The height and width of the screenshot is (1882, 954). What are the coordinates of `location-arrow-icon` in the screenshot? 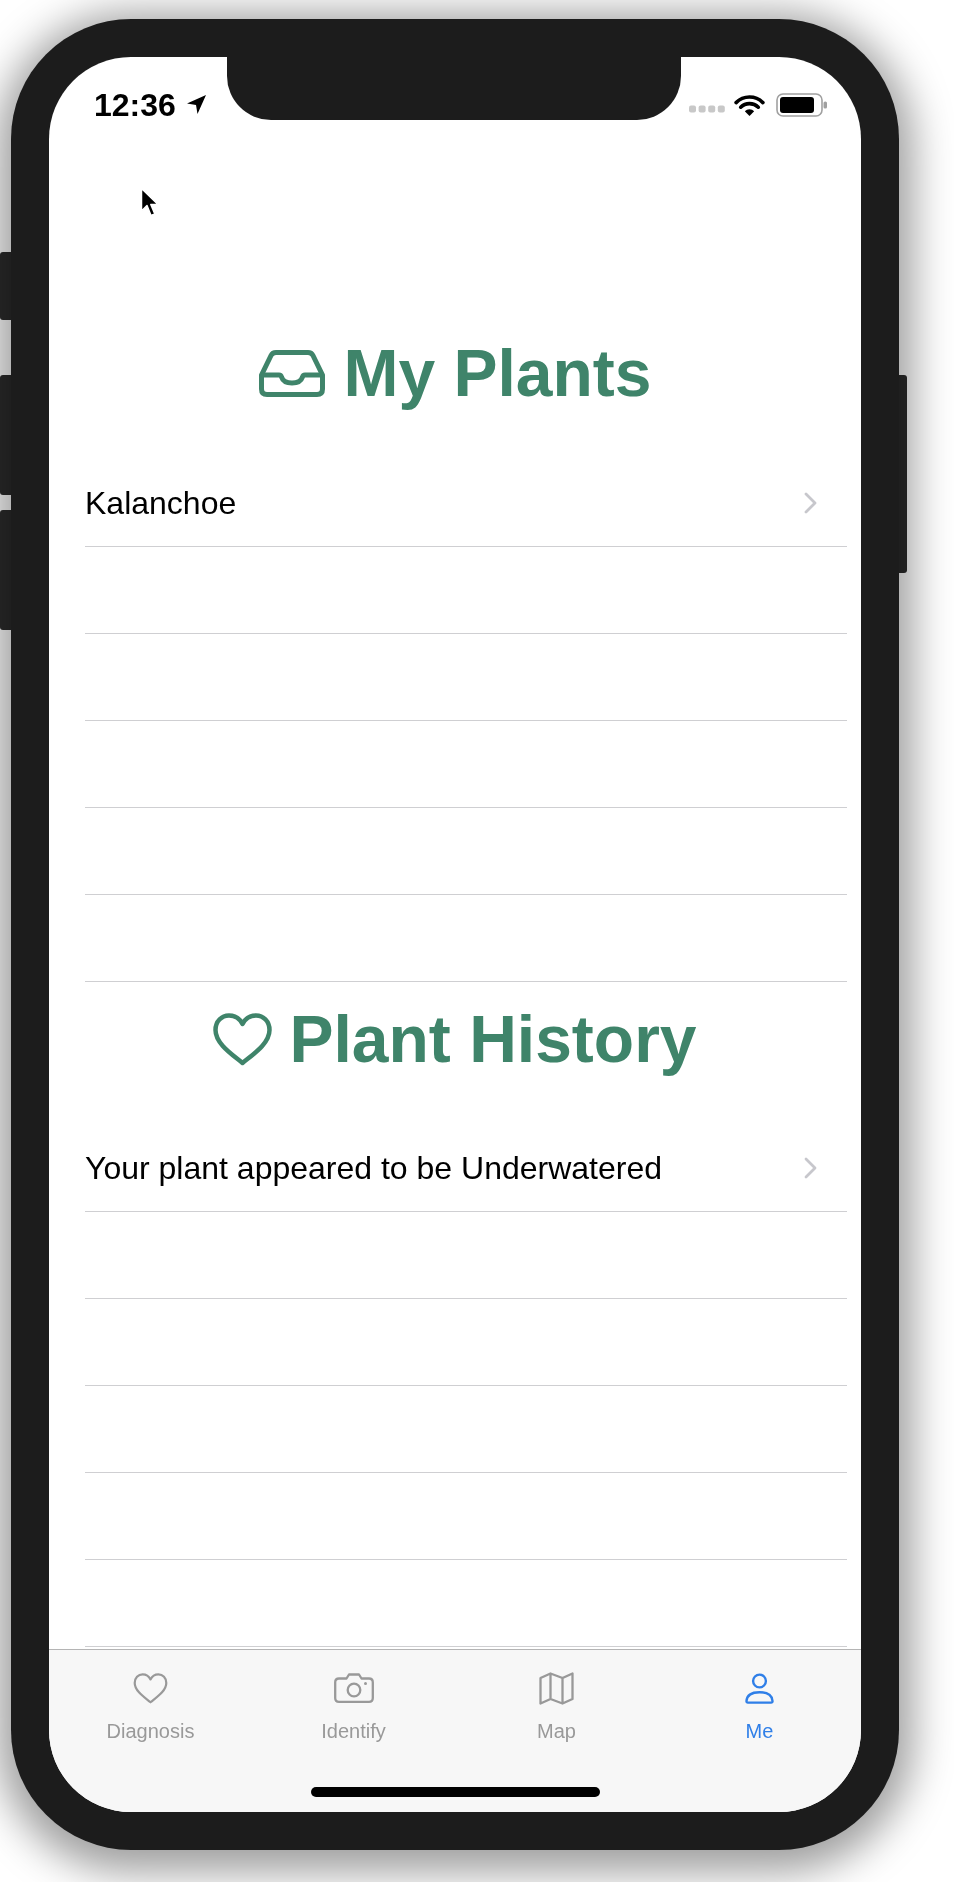 It's located at (196, 104).